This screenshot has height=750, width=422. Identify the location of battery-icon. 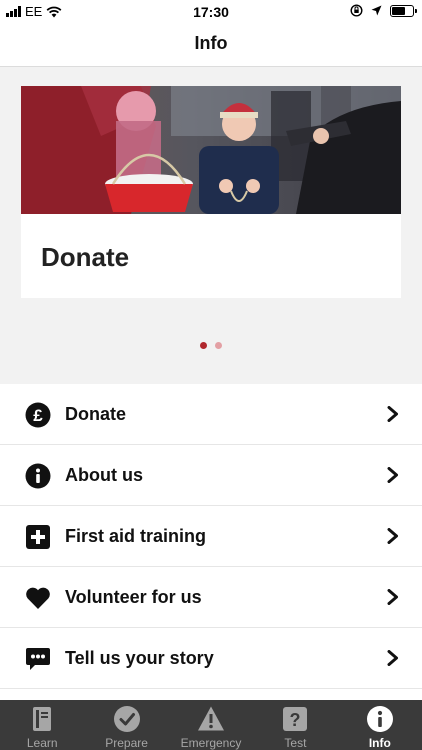
(403, 10).